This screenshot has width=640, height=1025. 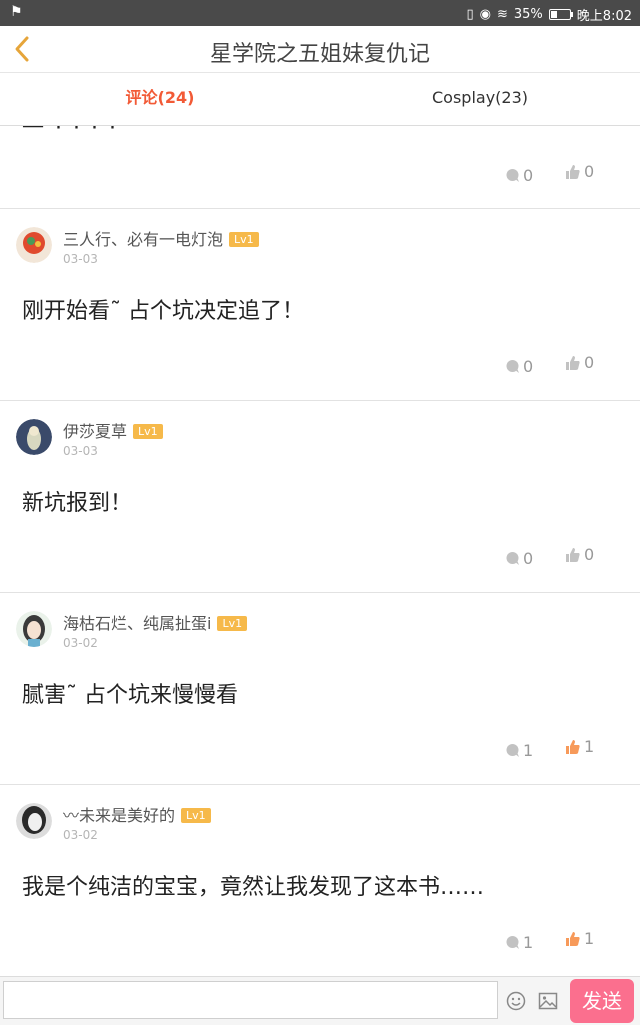 I want to click on notification-icon: ⚑, so click(x=16, y=12).